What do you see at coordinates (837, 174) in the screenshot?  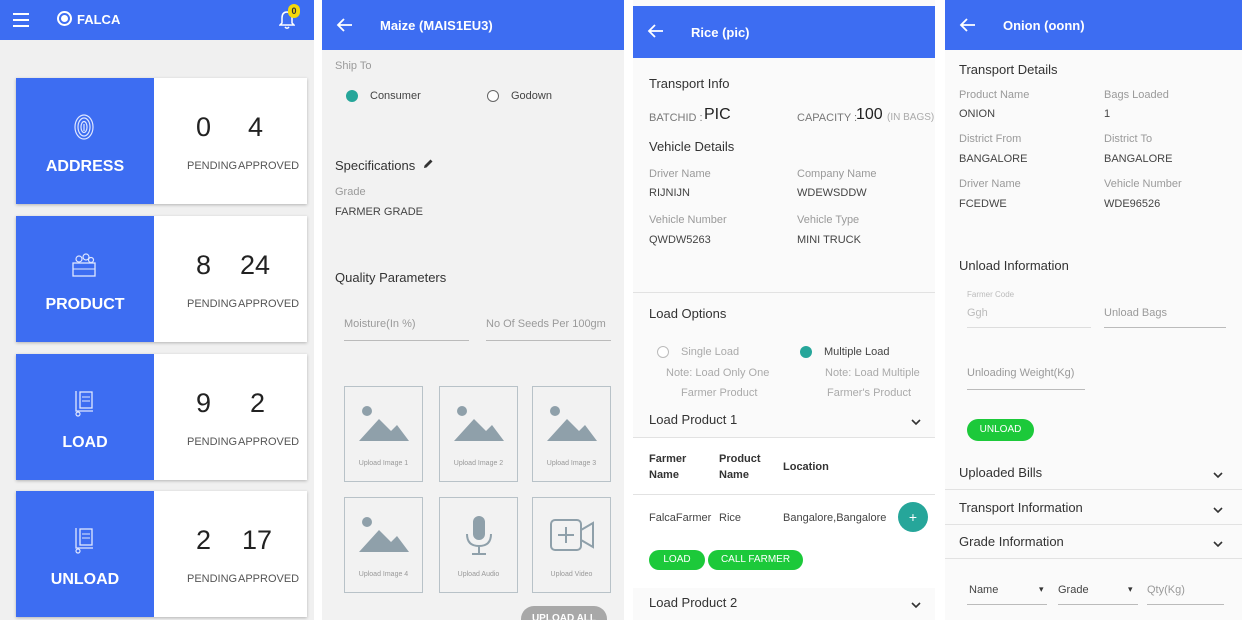 I see `company-name-label: Company Name` at bounding box center [837, 174].